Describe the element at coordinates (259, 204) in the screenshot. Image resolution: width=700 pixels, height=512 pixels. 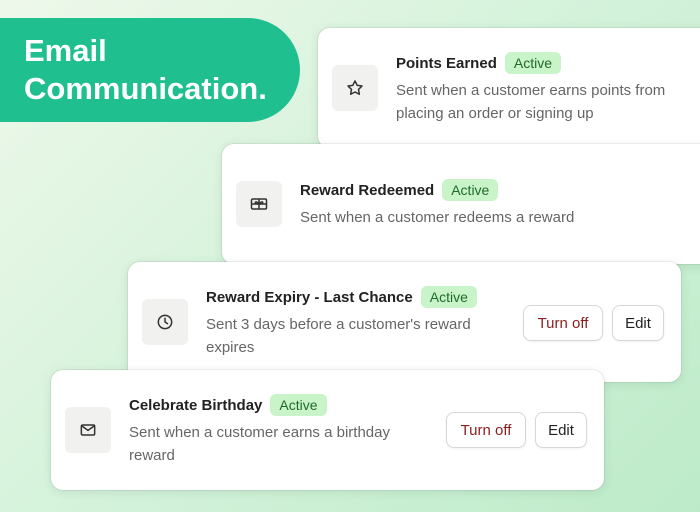
I see `gift-card-icon` at that location.